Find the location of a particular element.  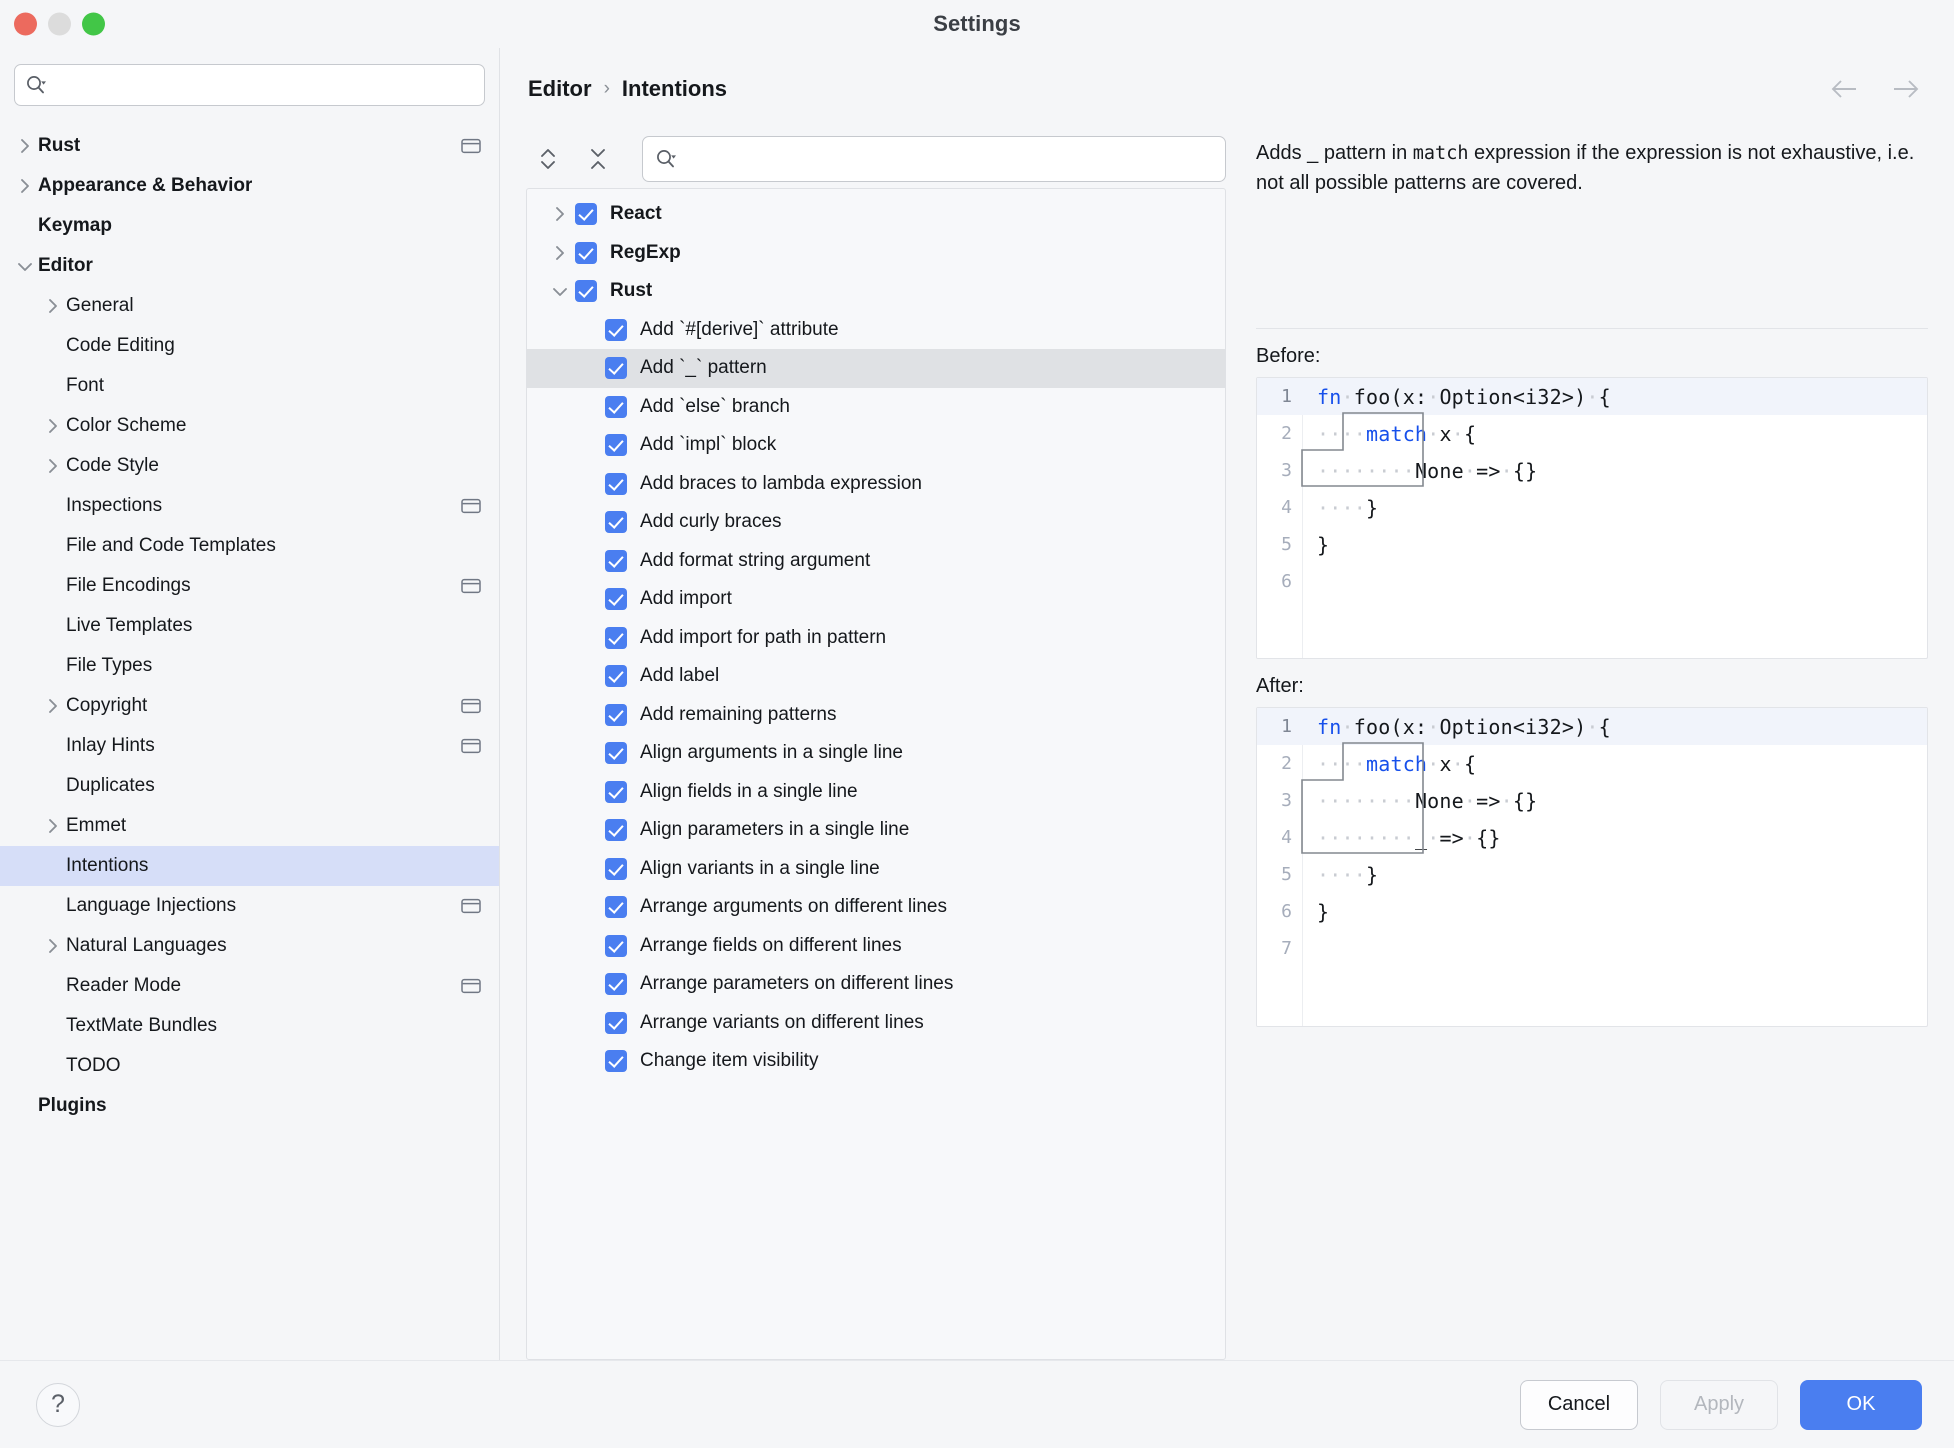

sidebar-item-file-and-code-templates: File and Code Templates is located at coordinates (249, 546).